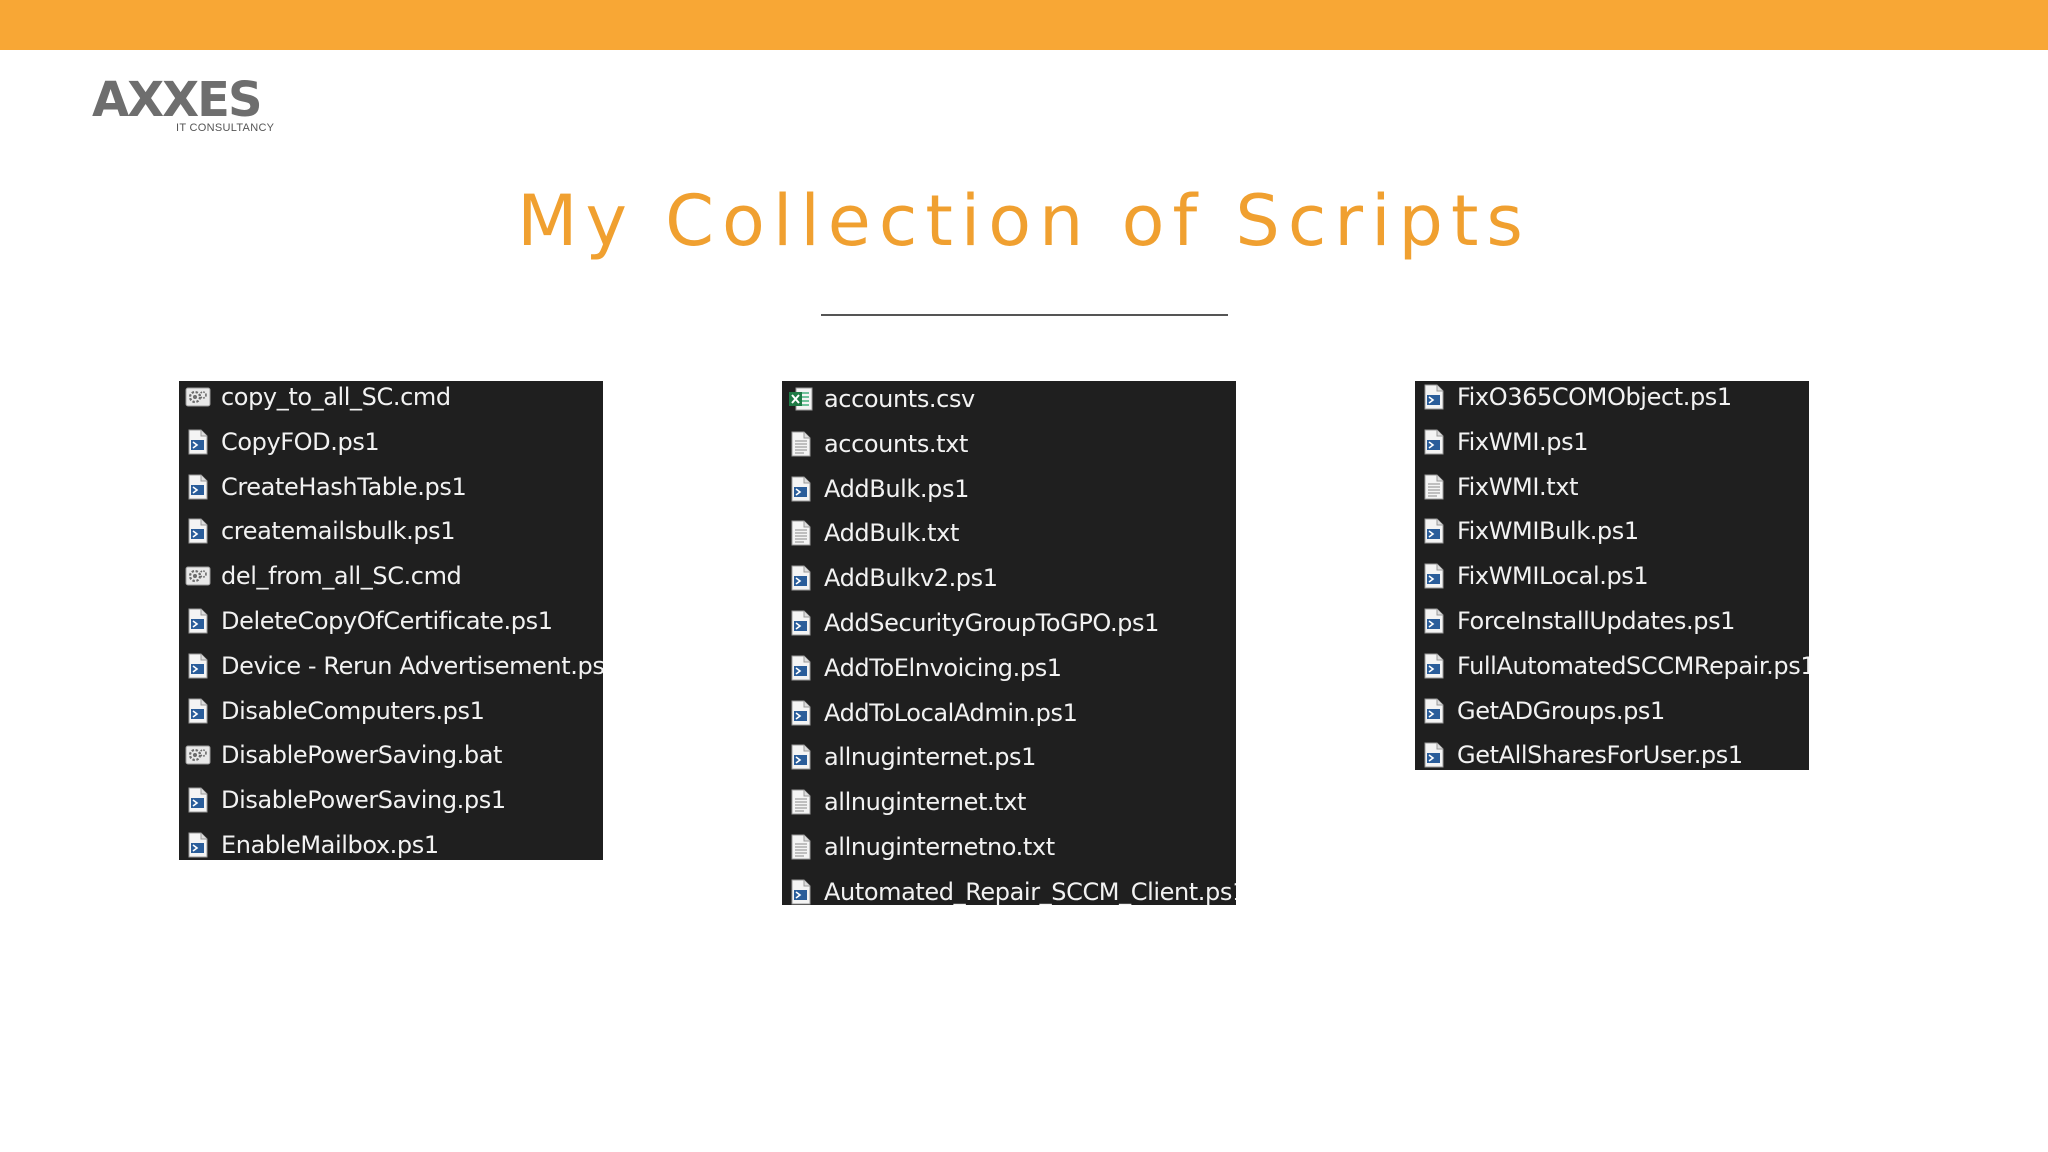 Image resolution: width=2048 pixels, height=1152 pixels. What do you see at coordinates (225, 128) in the screenshot?
I see `logo-subtitle: IT CONSULTANCY` at bounding box center [225, 128].